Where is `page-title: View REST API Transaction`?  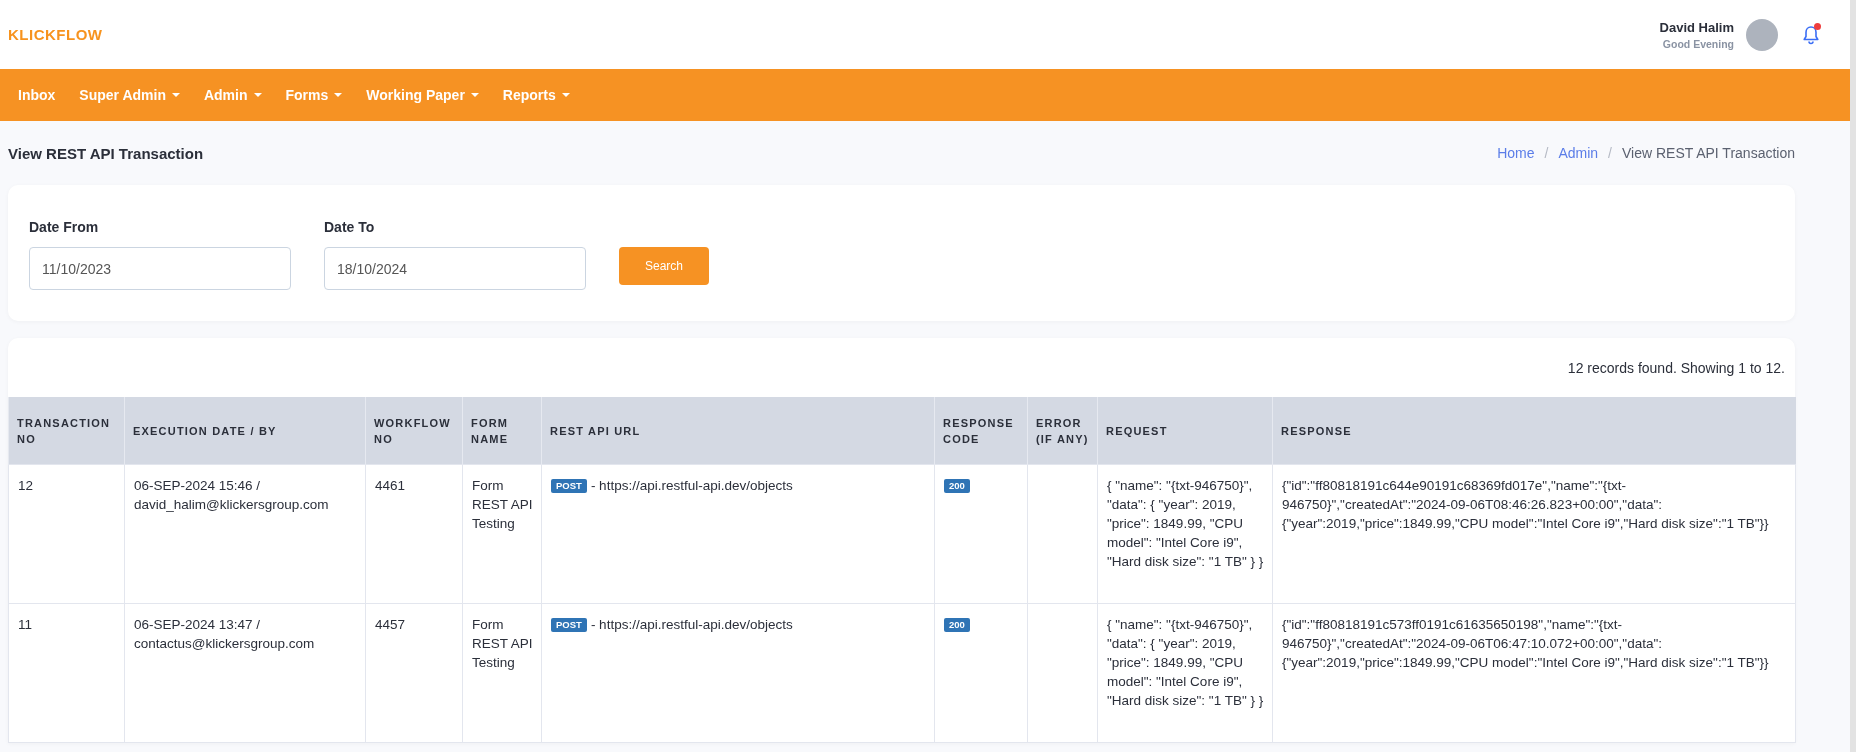
page-title: View REST API Transaction is located at coordinates (106, 153).